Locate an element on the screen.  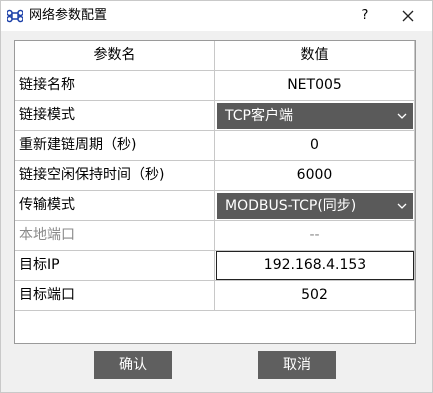
target-port-field: 502 is located at coordinates (315, 296).